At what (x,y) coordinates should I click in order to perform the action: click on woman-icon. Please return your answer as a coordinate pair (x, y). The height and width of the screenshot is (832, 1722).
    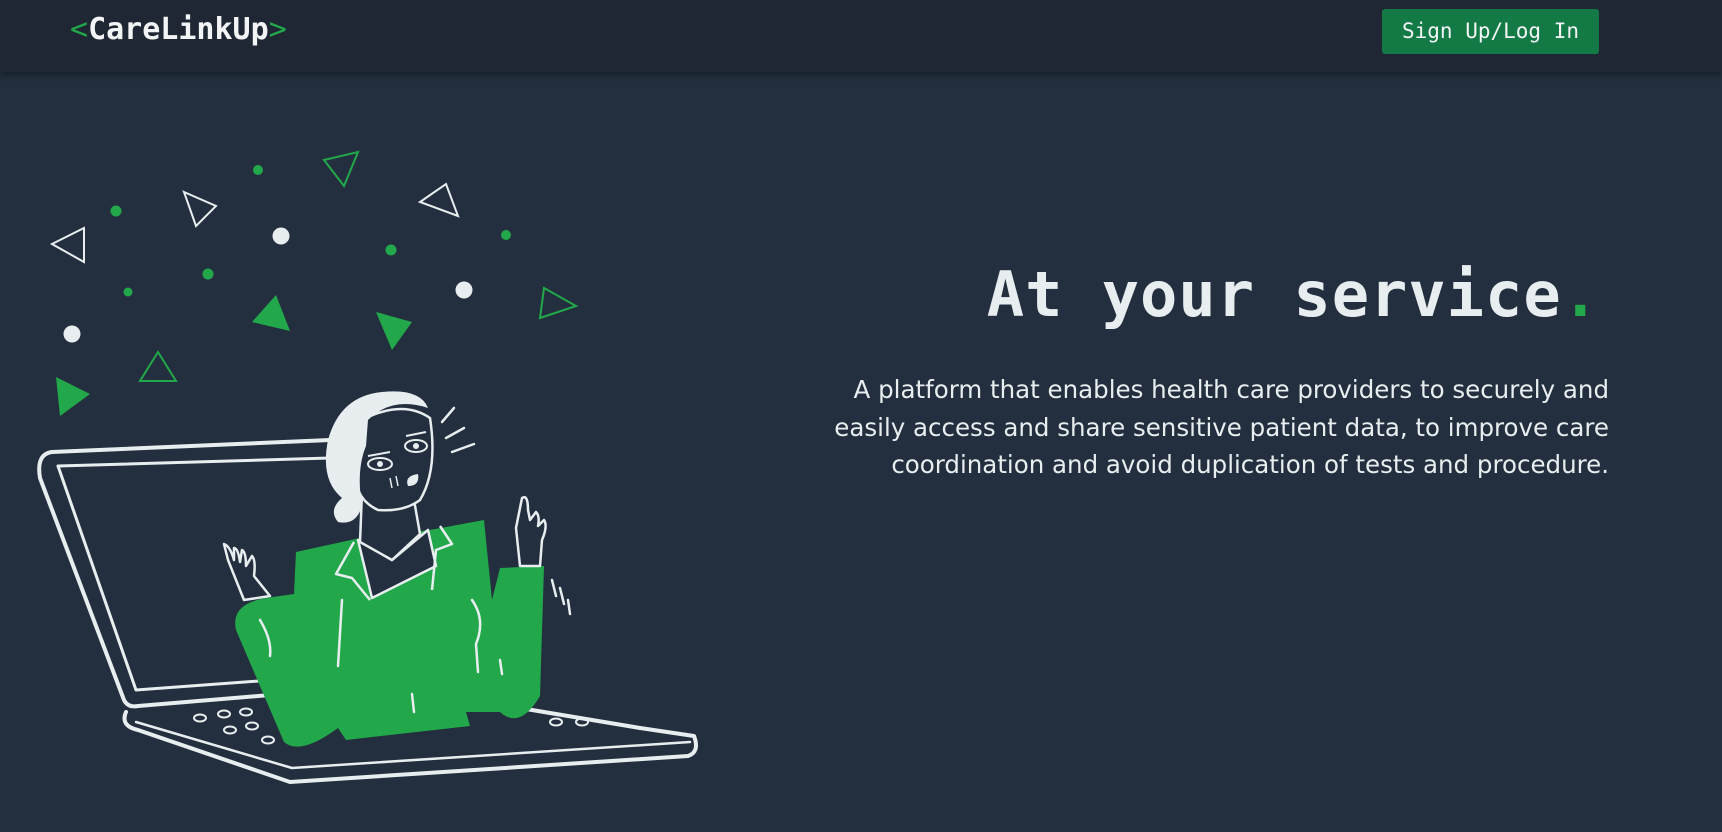
    Looking at the image, I should click on (397, 569).